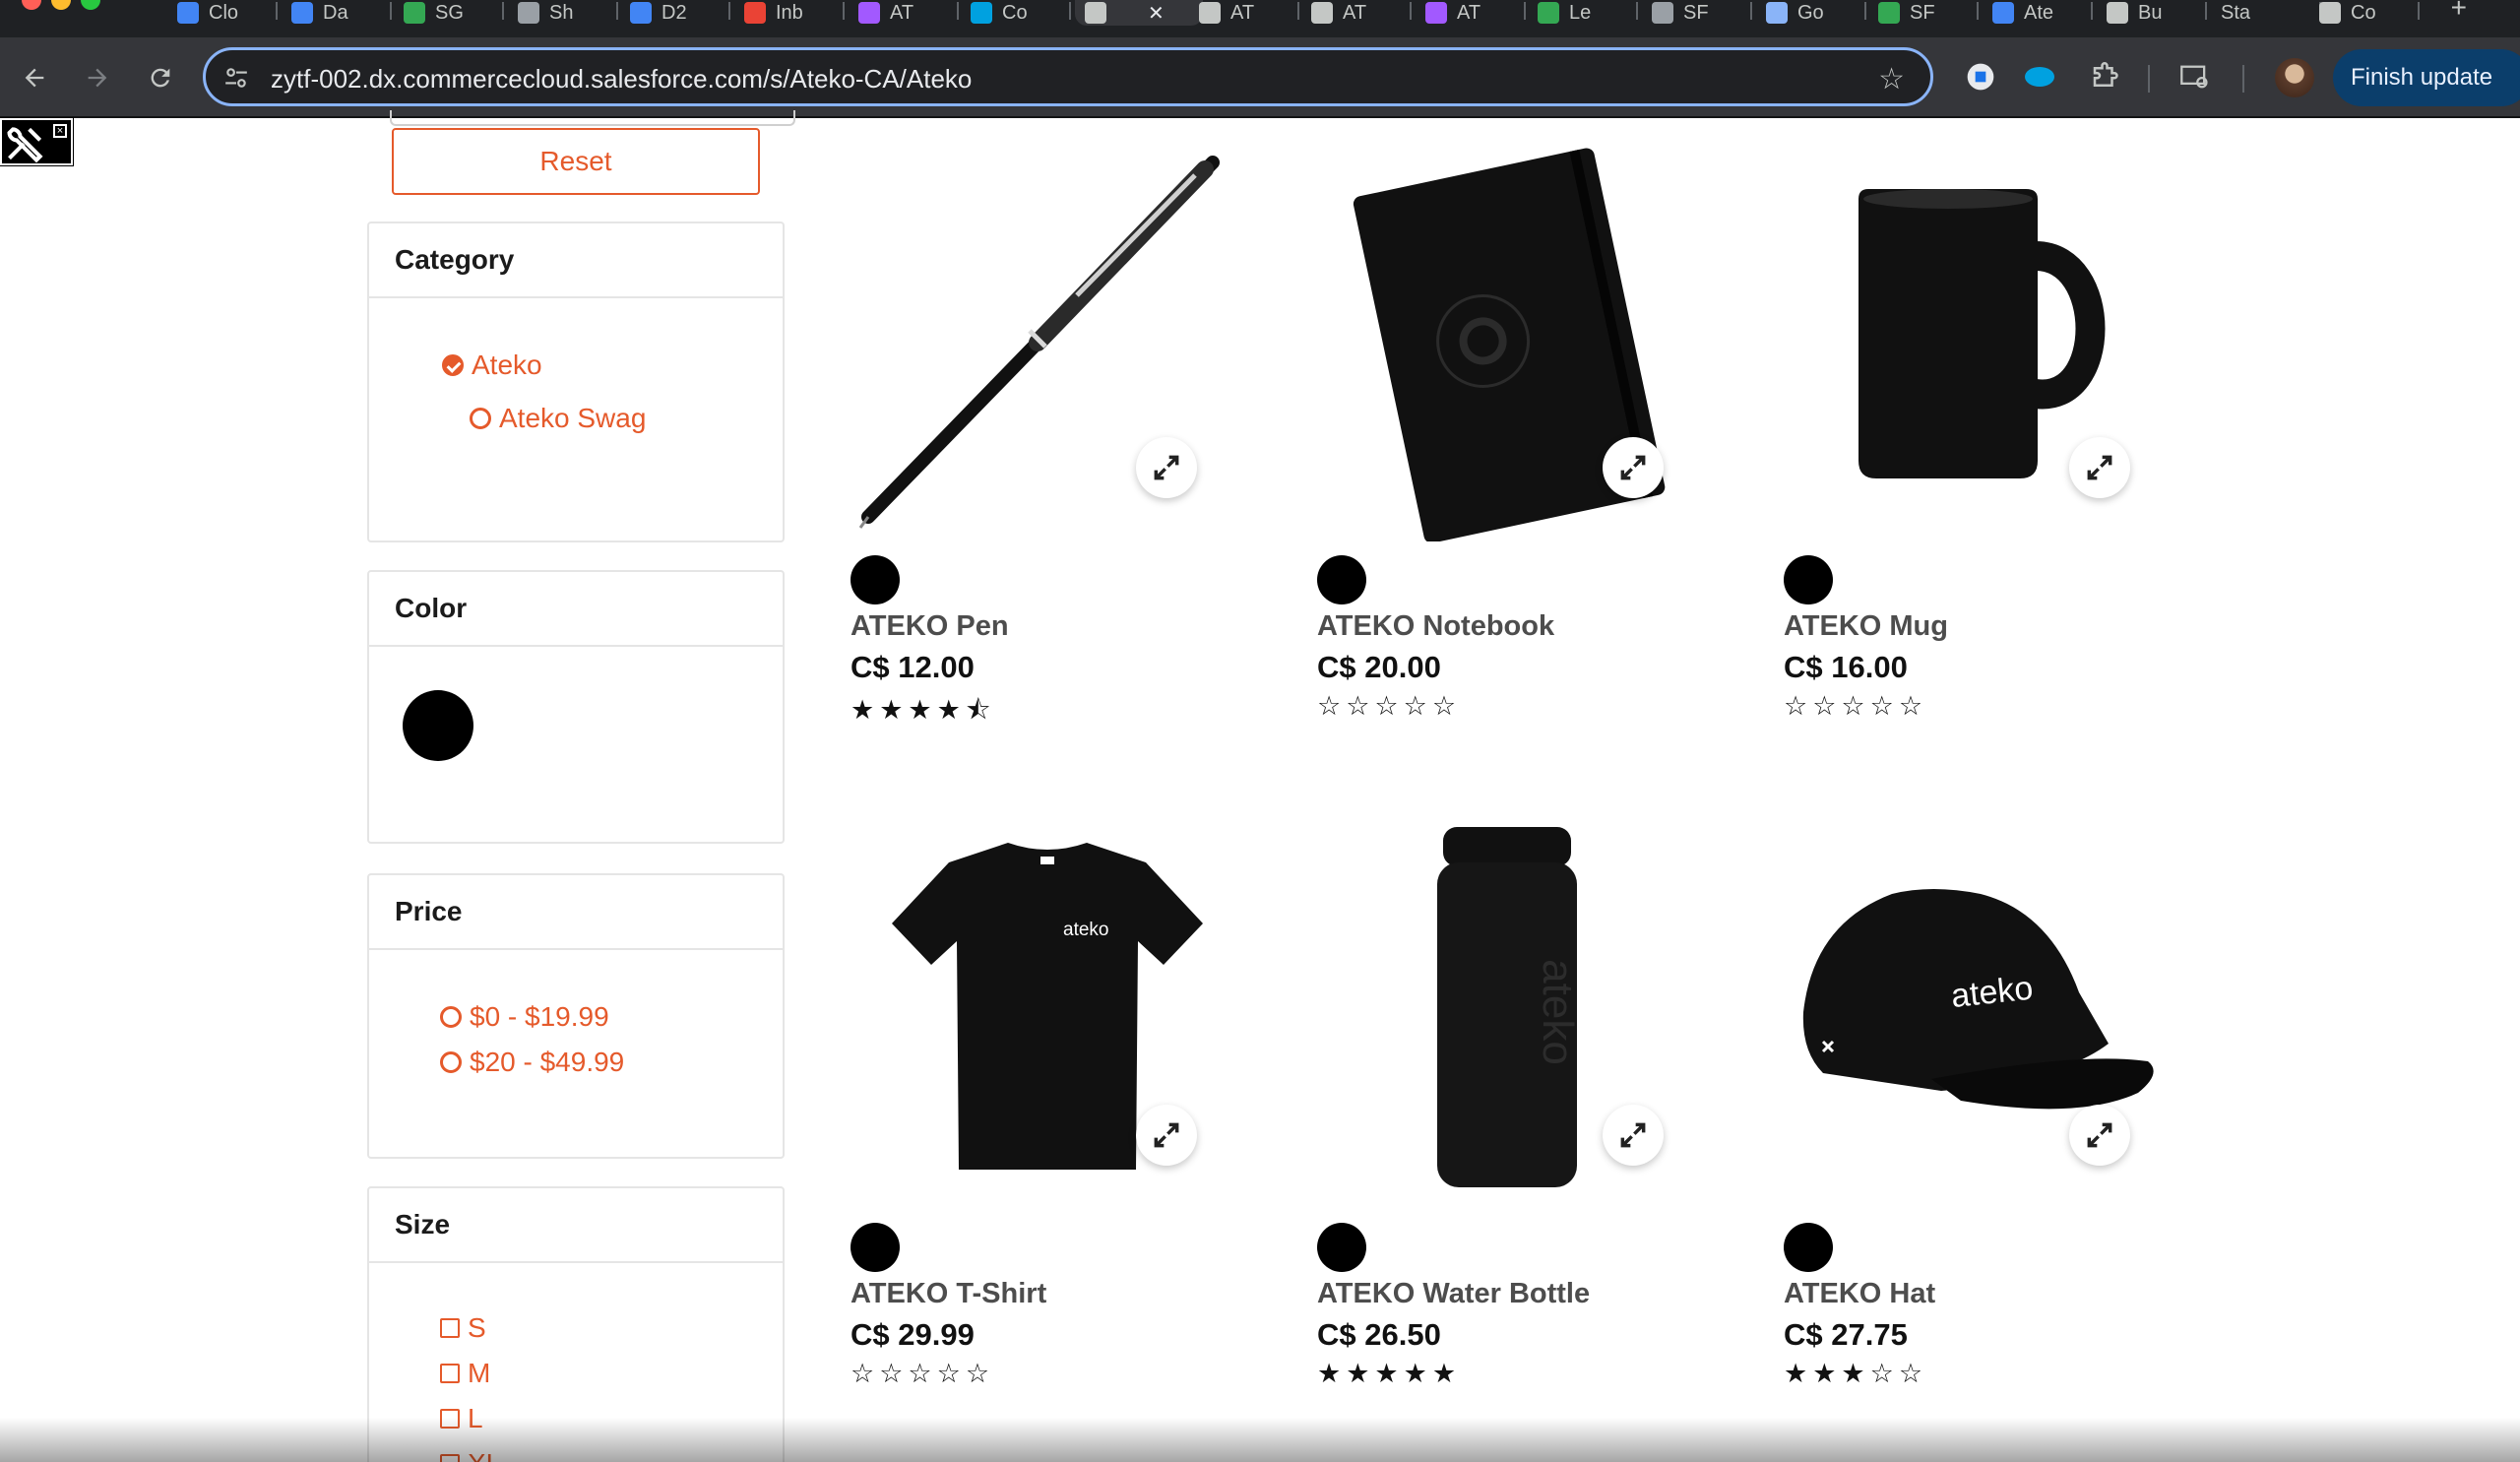 Image resolution: width=2520 pixels, height=1462 pixels. What do you see at coordinates (1811, 13) in the screenshot?
I see `browser-tab: Go` at bounding box center [1811, 13].